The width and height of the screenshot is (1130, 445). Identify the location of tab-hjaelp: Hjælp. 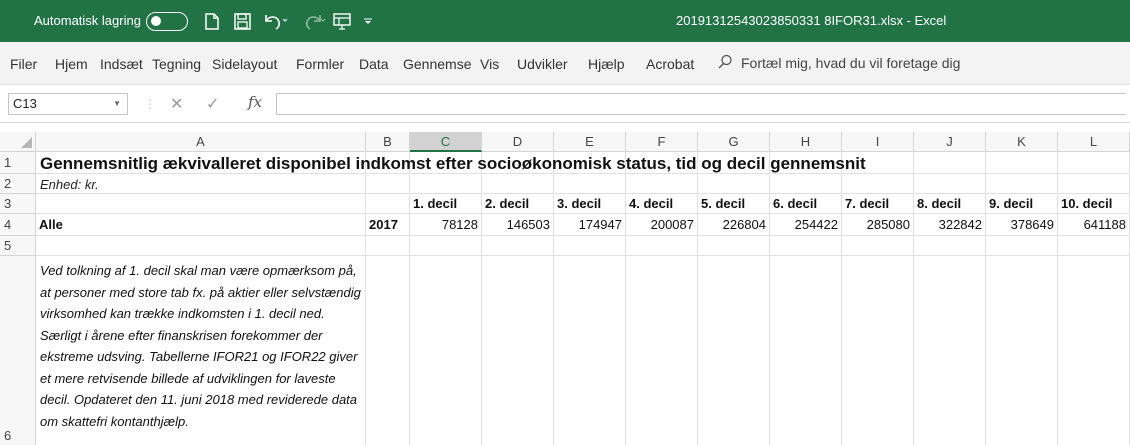
(606, 64).